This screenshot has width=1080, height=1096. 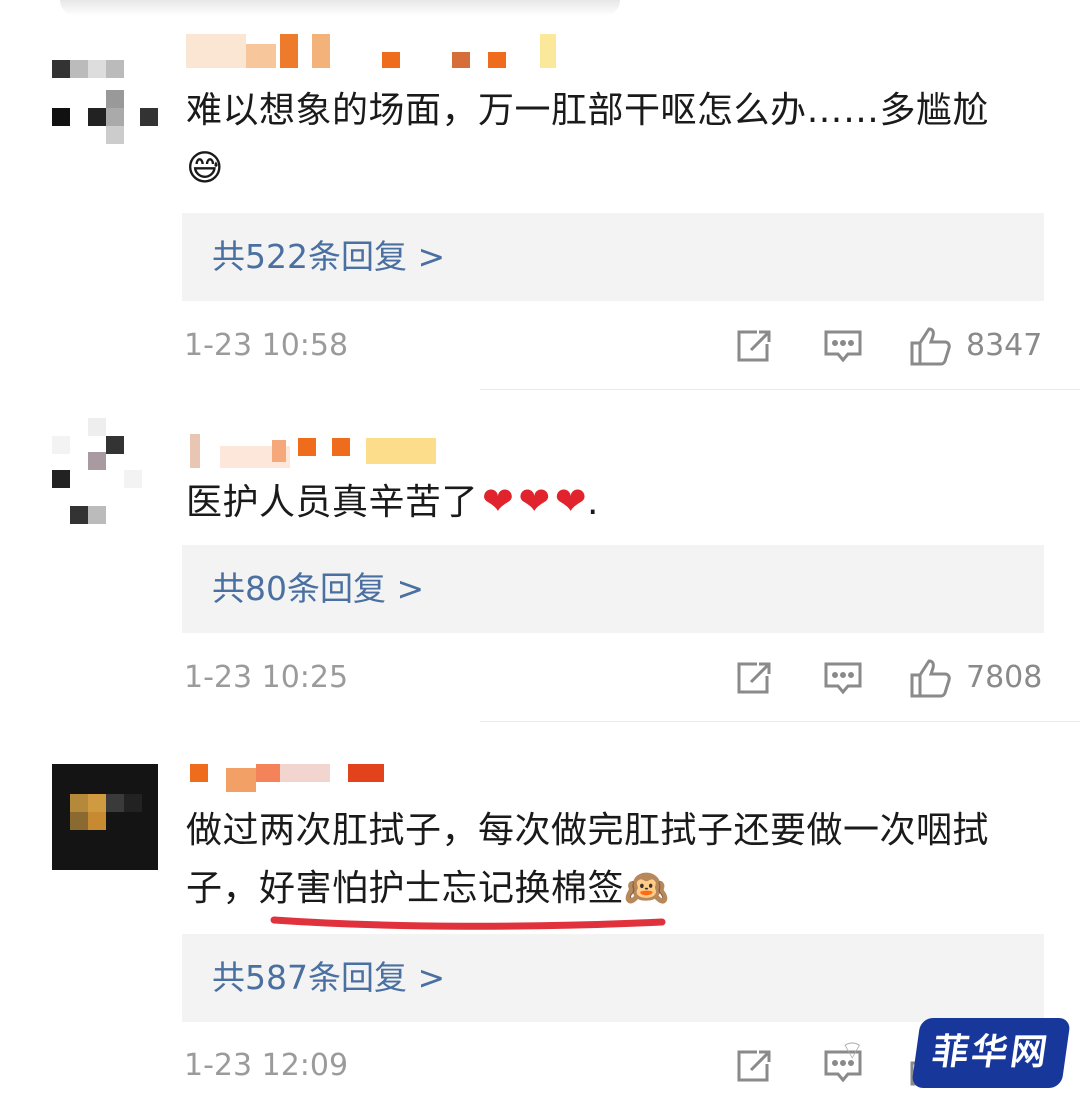 What do you see at coordinates (468, 923) in the screenshot?
I see `red-underline-annotation` at bounding box center [468, 923].